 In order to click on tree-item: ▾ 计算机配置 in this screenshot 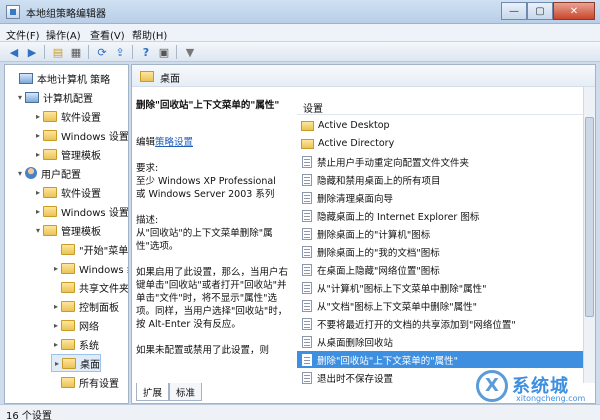, I will do `click(54, 97)`.